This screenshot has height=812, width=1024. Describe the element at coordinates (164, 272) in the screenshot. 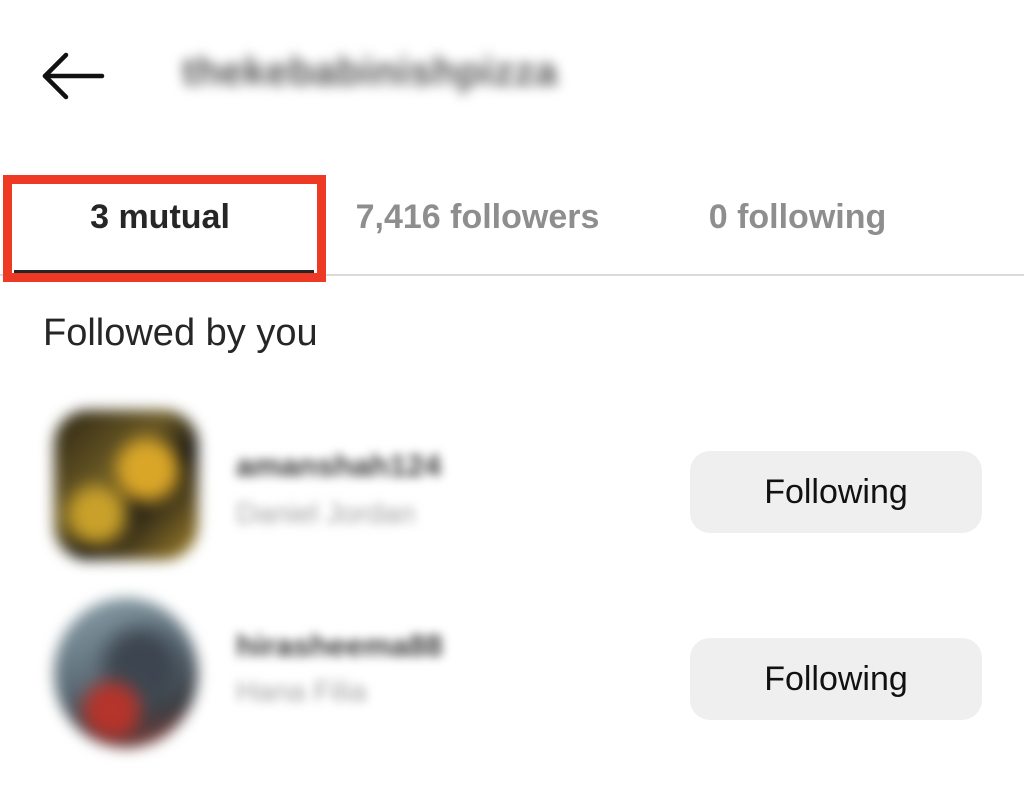

I see `active-tab-indicator` at that location.